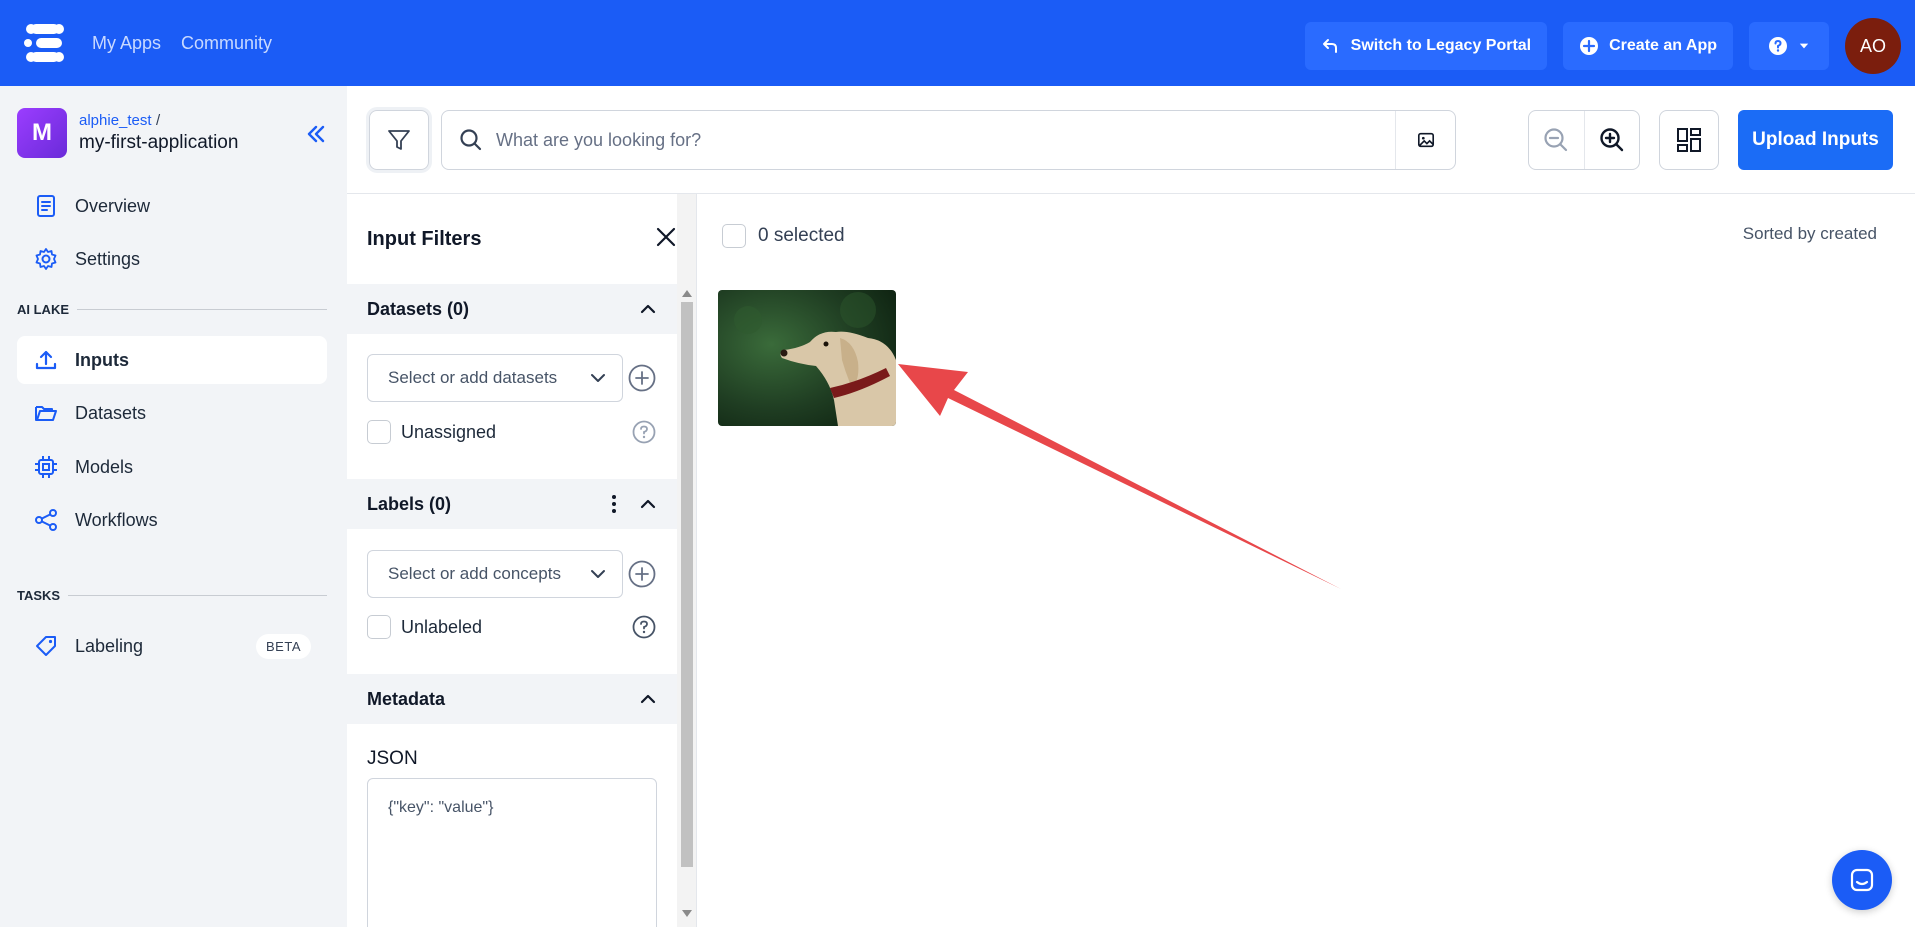  What do you see at coordinates (1815, 140) in the screenshot?
I see `upload-inputs-button: Upload Inputs` at bounding box center [1815, 140].